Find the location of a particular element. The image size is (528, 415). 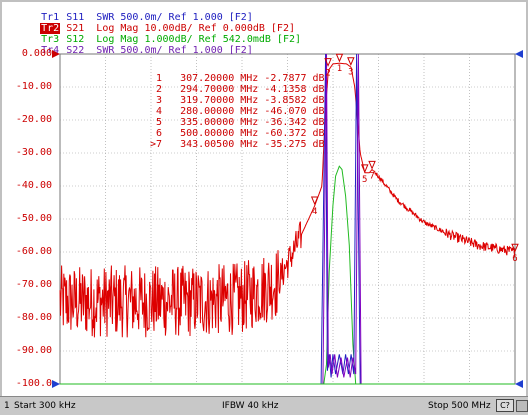

marker-label: 4 is located at coordinates (314, 212).